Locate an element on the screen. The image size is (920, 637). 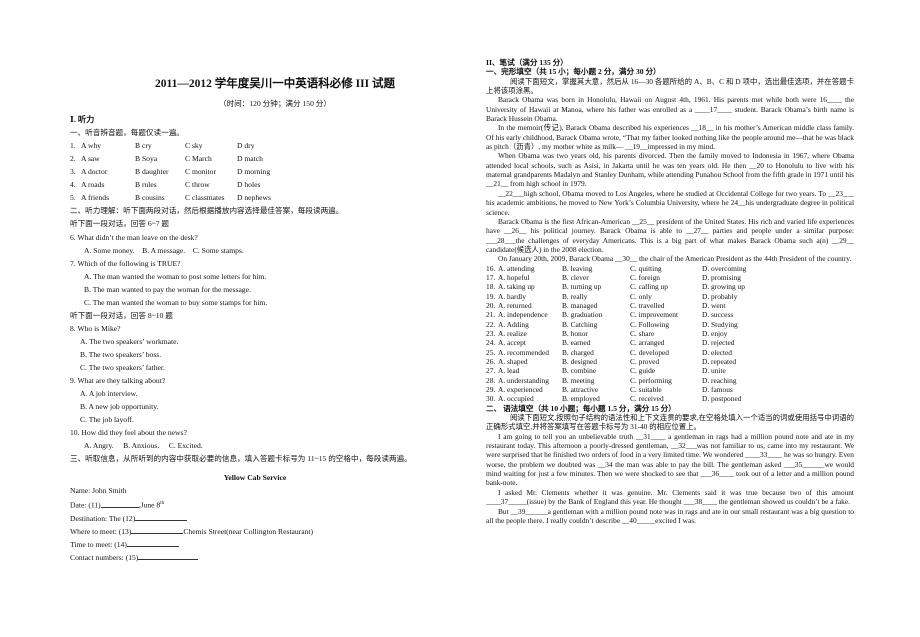
option-b: B. employed is located at coordinates (581, 399).